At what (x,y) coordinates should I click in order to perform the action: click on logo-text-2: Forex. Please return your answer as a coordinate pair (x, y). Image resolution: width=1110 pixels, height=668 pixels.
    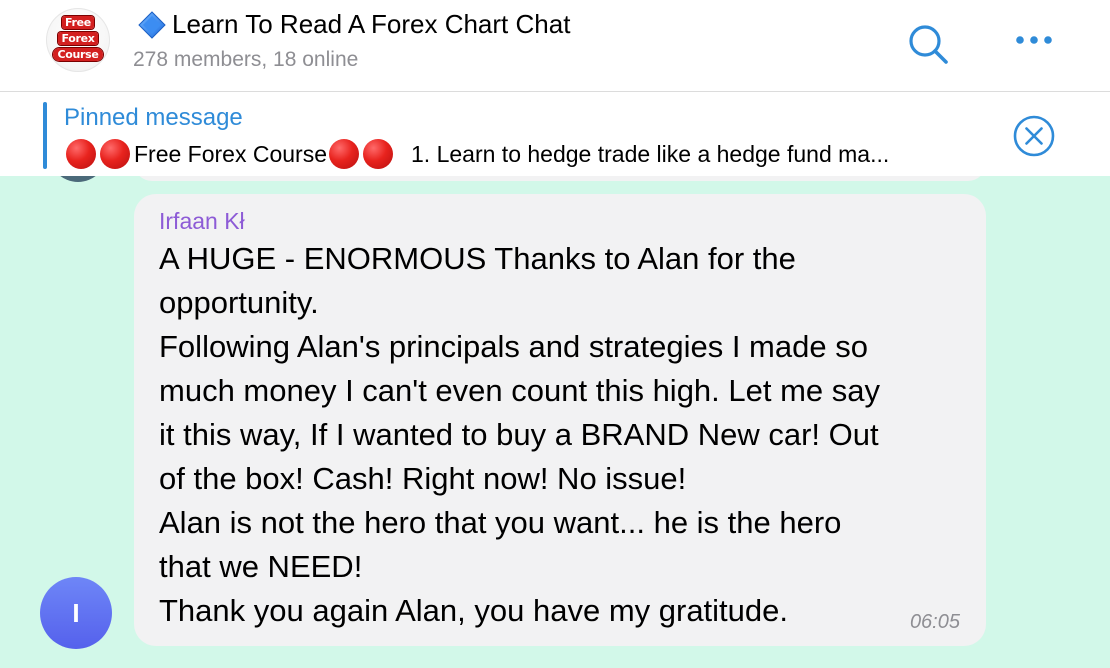
    Looking at the image, I should click on (78, 38).